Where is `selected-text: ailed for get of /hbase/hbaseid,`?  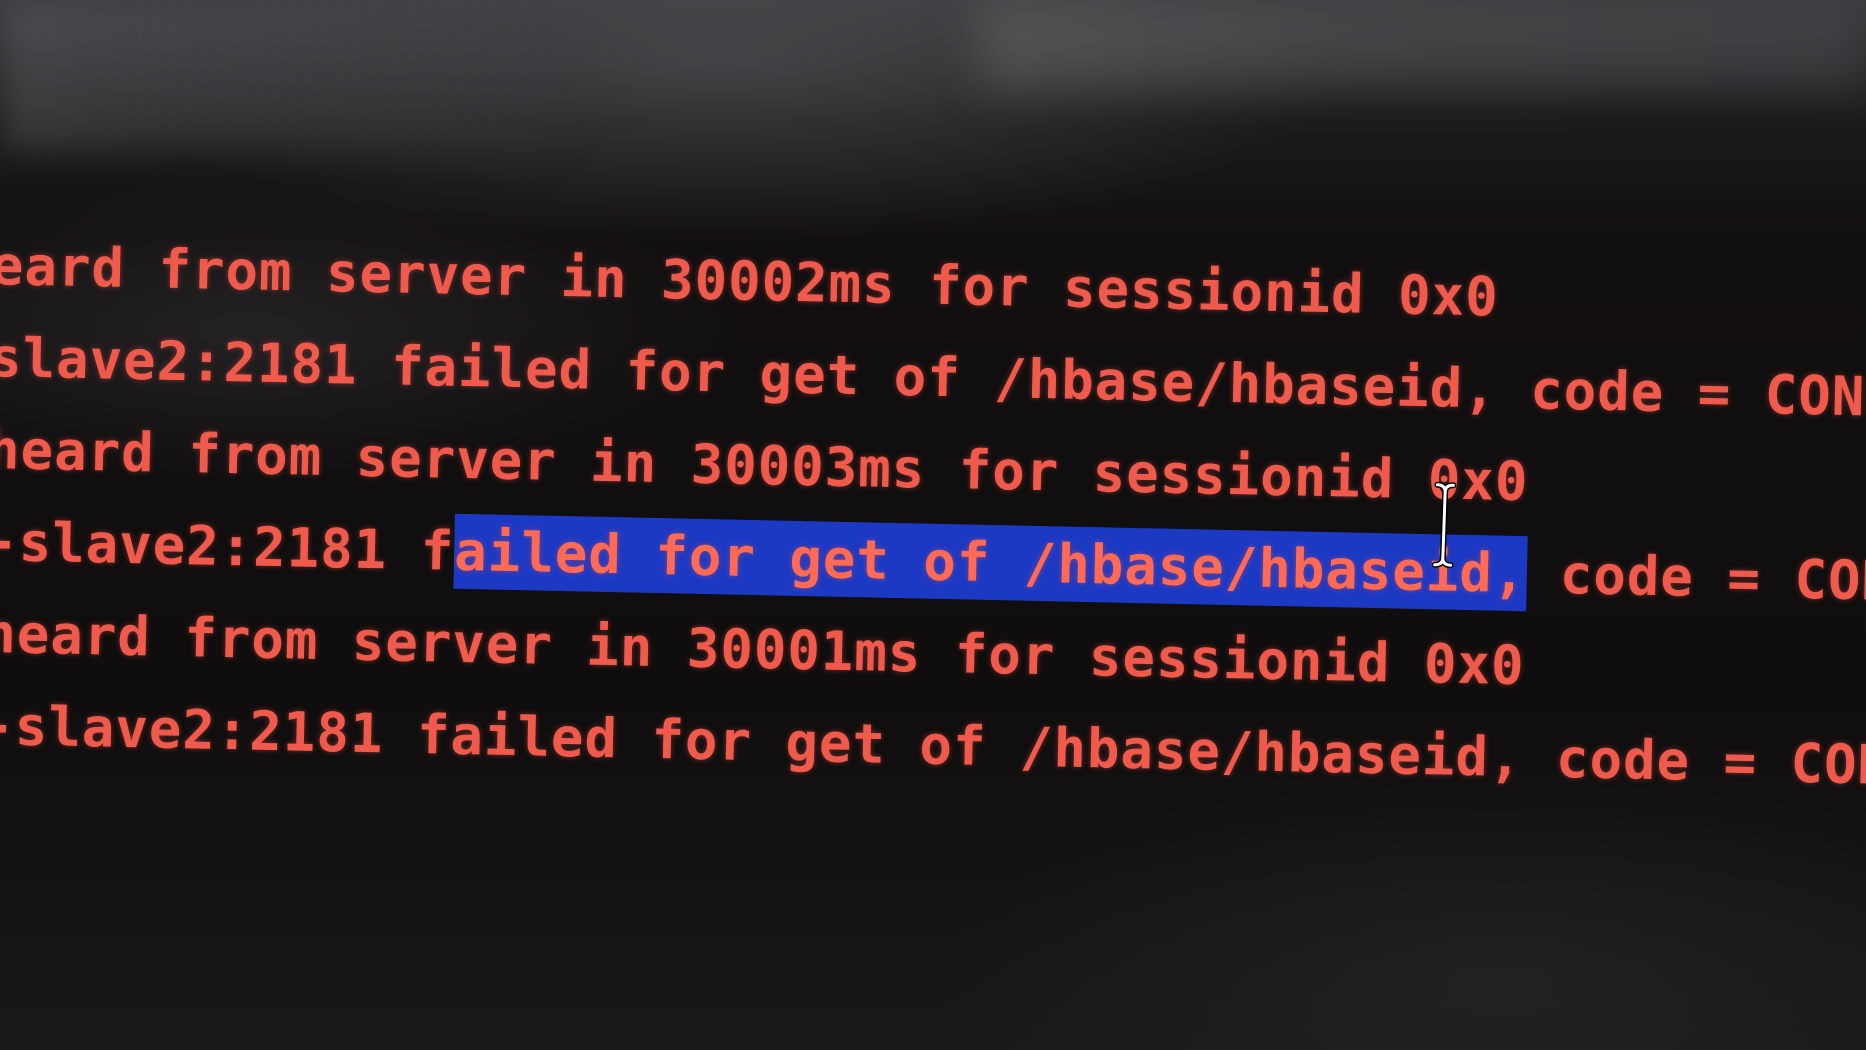 selected-text: ailed for get of /hbase/hbaseid, is located at coordinates (990, 562).